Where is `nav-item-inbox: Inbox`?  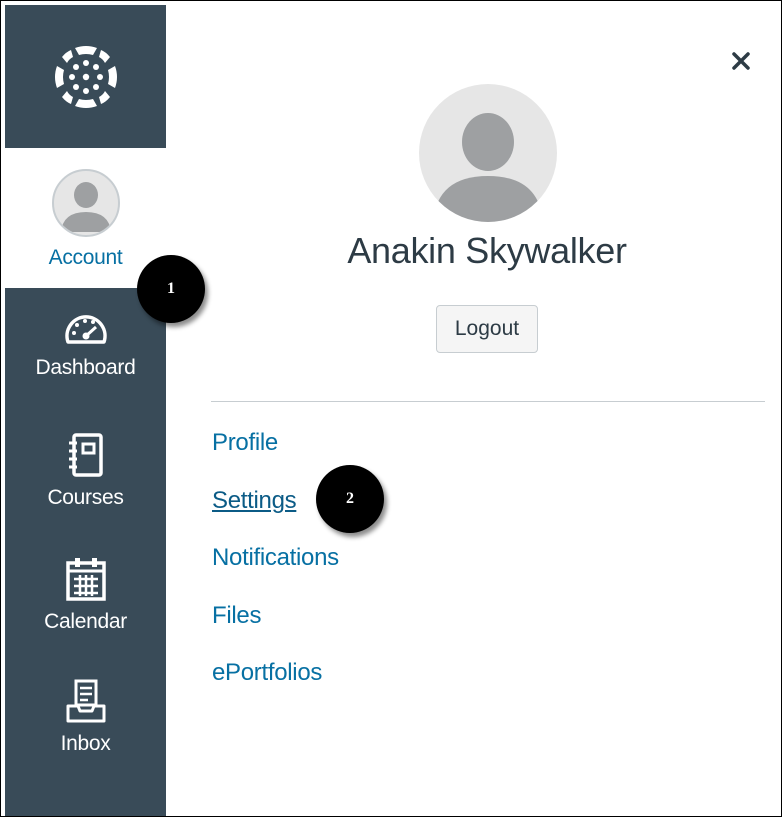
nav-item-inbox: Inbox is located at coordinates (85, 717).